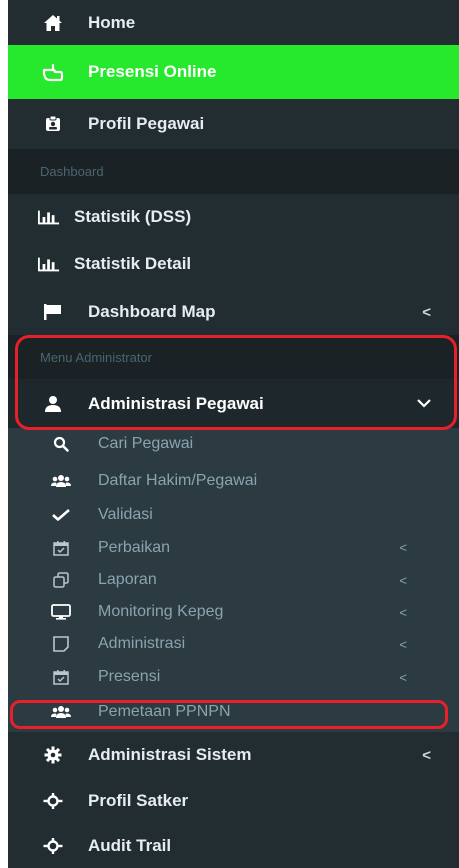 The image size is (459, 868). I want to click on sidebar-item-label: Audit Trail, so click(130, 845).